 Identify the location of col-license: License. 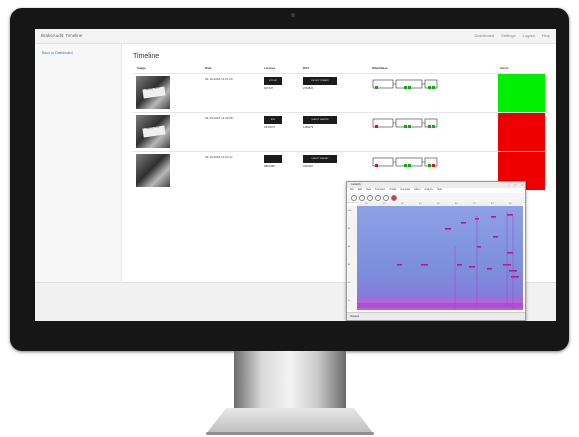
(270, 68).